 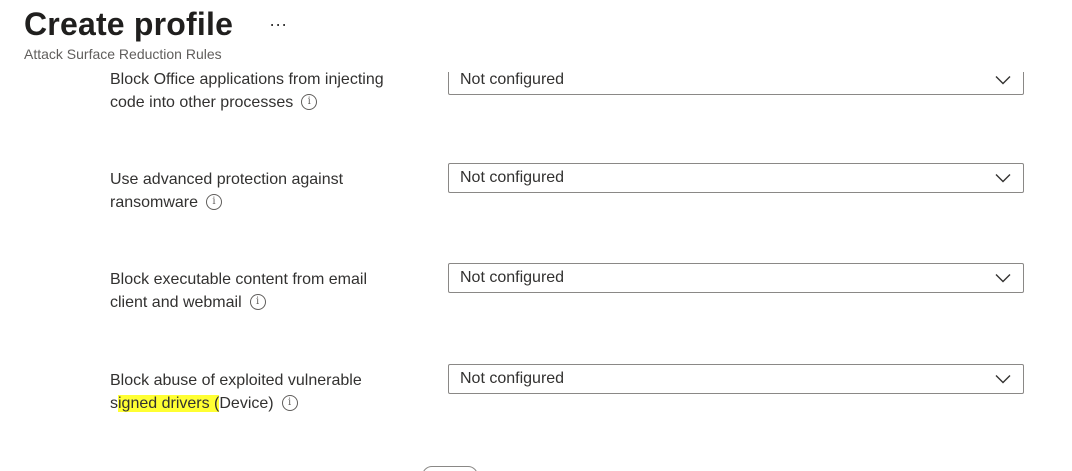 What do you see at coordinates (247, 79) in the screenshot?
I see `setting-label-line1: Block Office applications from injecting` at bounding box center [247, 79].